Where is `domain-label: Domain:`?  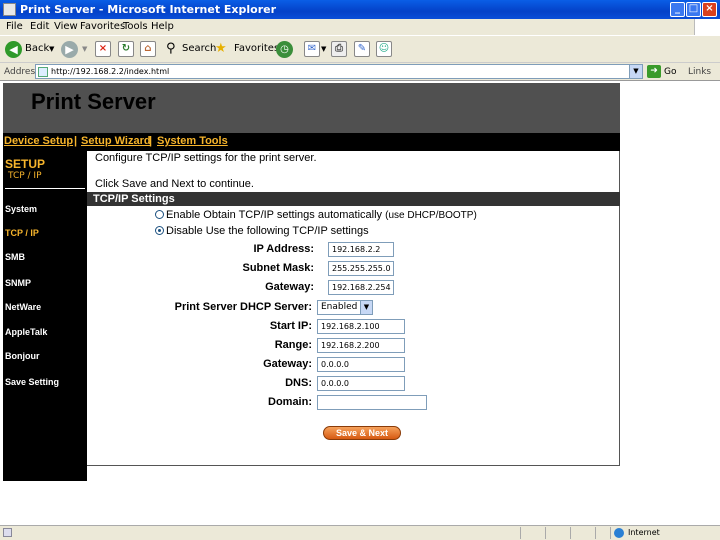 domain-label: Domain: is located at coordinates (290, 402).